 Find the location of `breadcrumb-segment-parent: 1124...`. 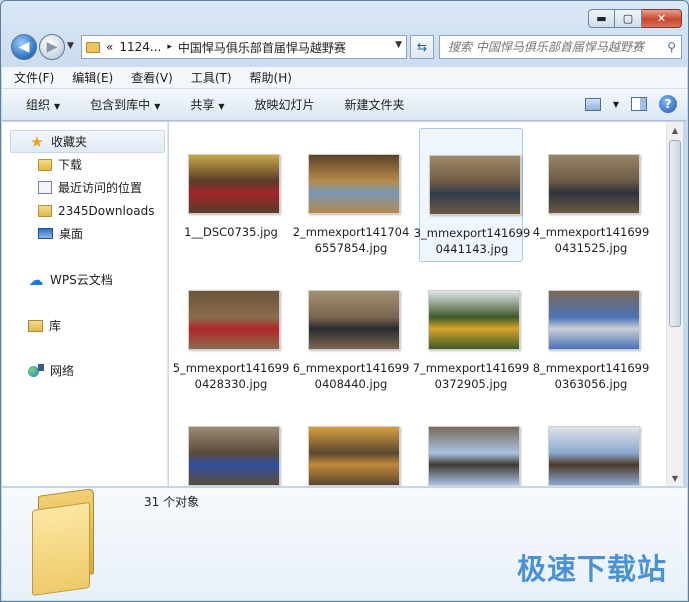

breadcrumb-segment-parent: 1124... is located at coordinates (140, 47).